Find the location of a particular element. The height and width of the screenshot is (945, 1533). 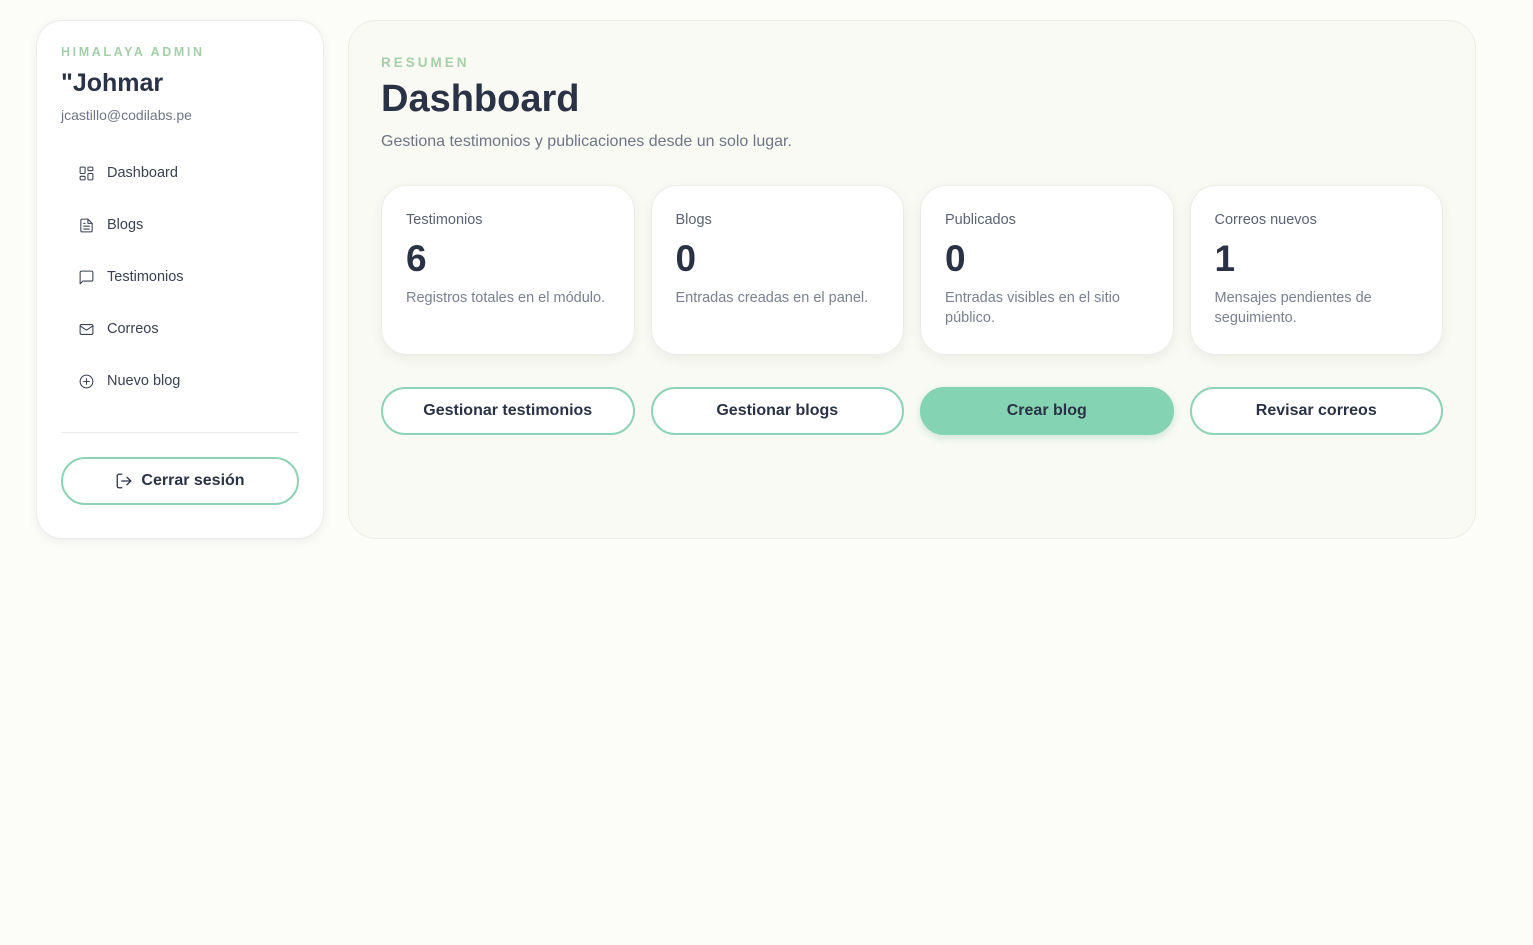

logout-label: Cerrar sesión is located at coordinates (193, 480).